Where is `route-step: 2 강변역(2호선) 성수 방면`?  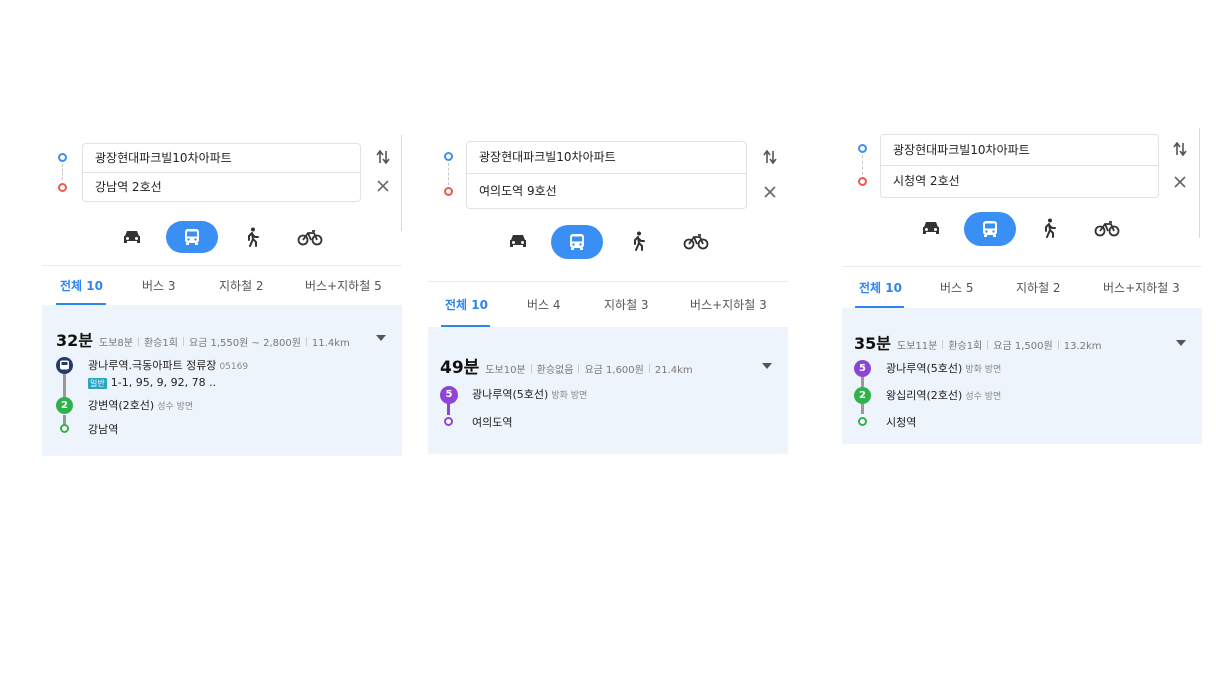 route-step: 2 강변역(2호선) 성수 방면 is located at coordinates (229, 409).